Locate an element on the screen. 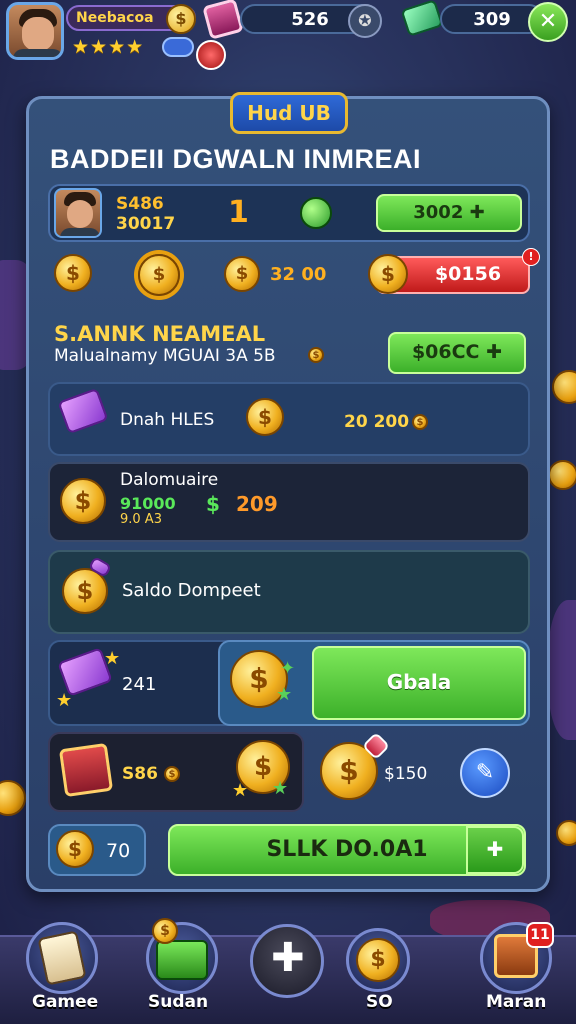 This screenshot has width=576, height=1024. row5-amount: S86 is located at coordinates (140, 774).